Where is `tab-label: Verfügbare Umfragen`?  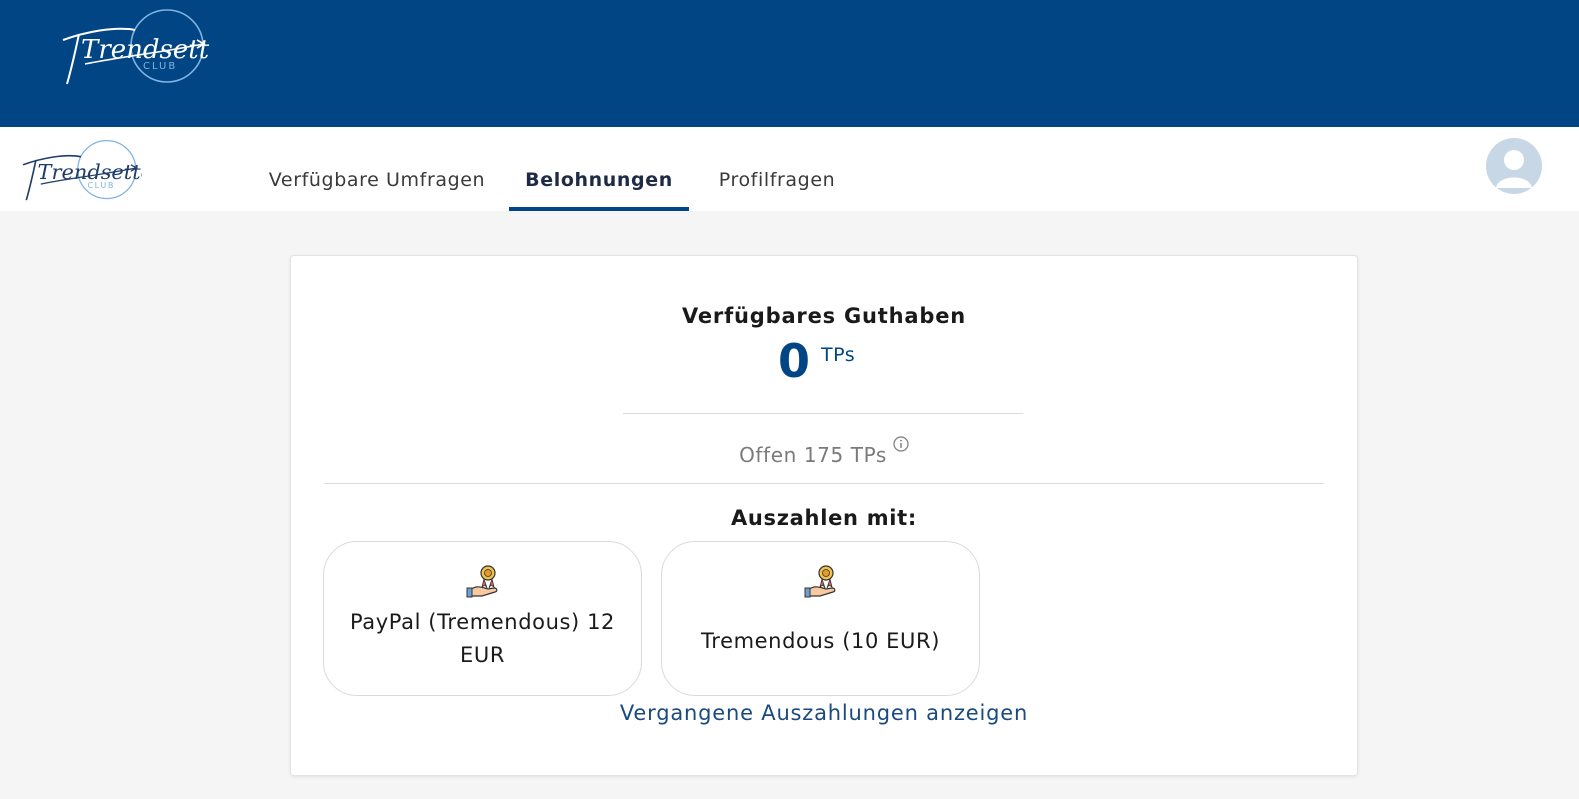 tab-label: Verfügbare Umfragen is located at coordinates (377, 180).